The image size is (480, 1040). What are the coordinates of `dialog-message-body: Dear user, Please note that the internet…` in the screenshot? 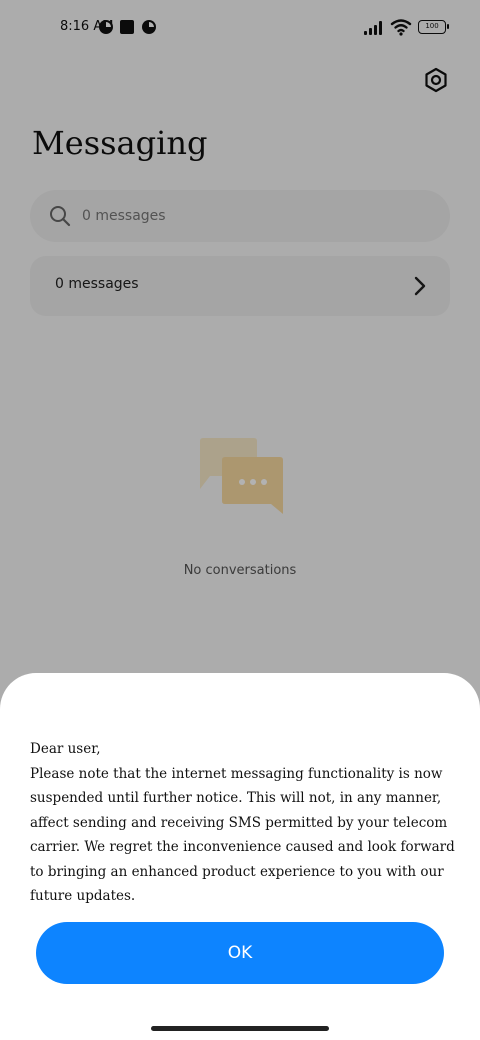 It's located at (247, 823).